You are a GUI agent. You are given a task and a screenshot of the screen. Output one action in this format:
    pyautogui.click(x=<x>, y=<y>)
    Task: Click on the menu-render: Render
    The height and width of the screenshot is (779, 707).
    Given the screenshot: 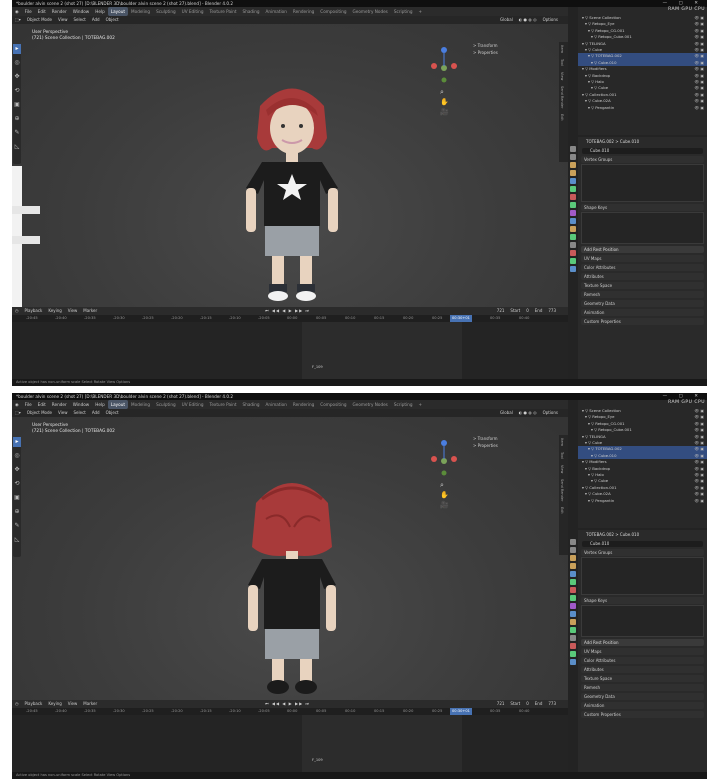 What is the action you would take?
    pyautogui.click(x=59, y=11)
    